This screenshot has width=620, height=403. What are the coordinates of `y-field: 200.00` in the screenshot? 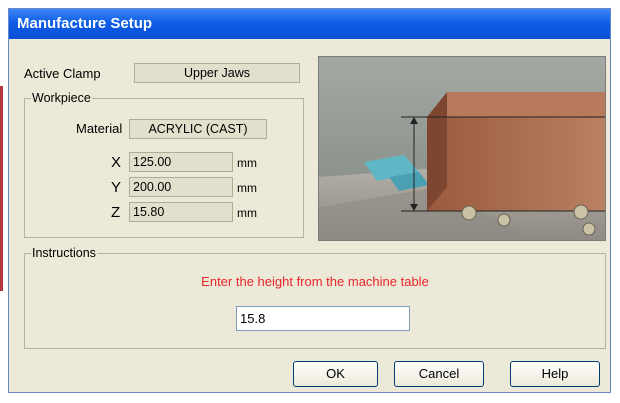 It's located at (181, 187).